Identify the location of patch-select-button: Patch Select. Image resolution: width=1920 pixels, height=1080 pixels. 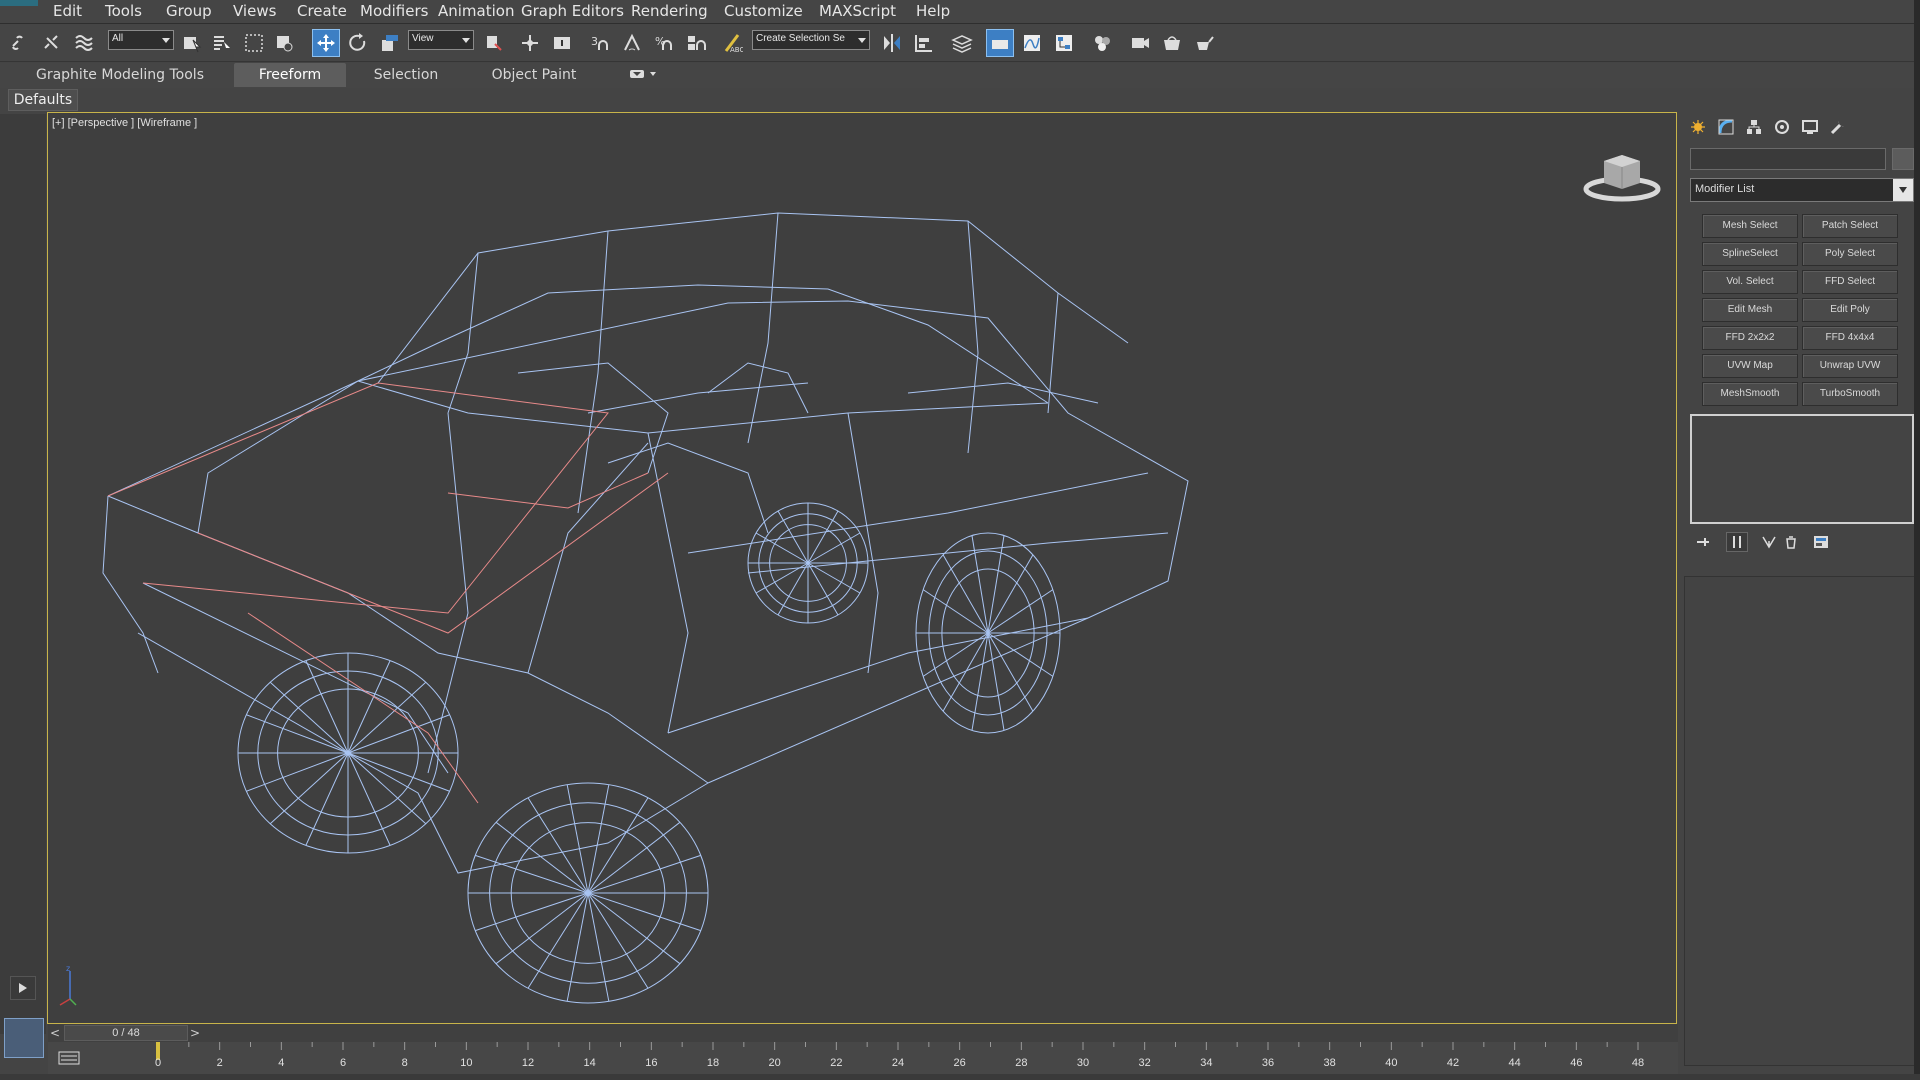
(1850, 226).